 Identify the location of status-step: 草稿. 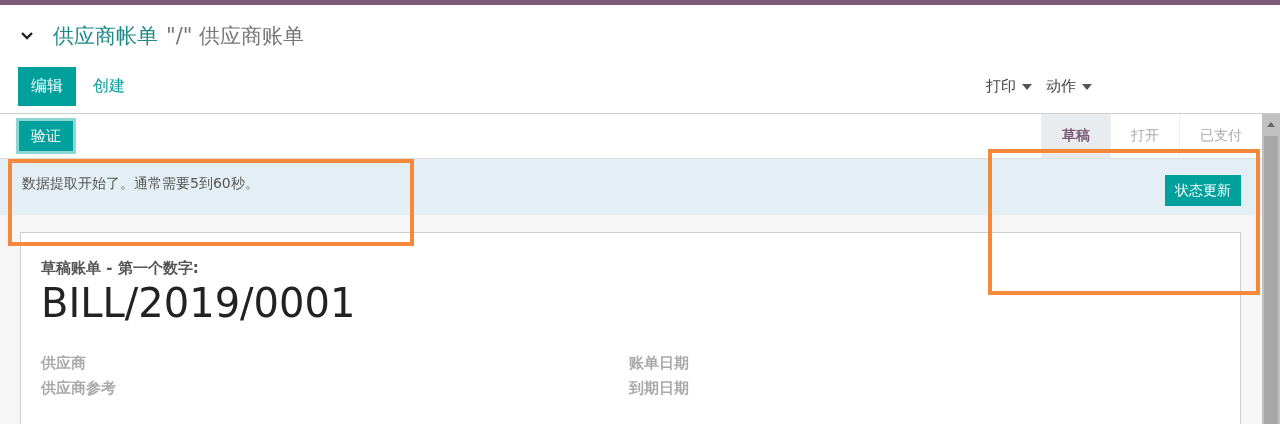
(1075, 136).